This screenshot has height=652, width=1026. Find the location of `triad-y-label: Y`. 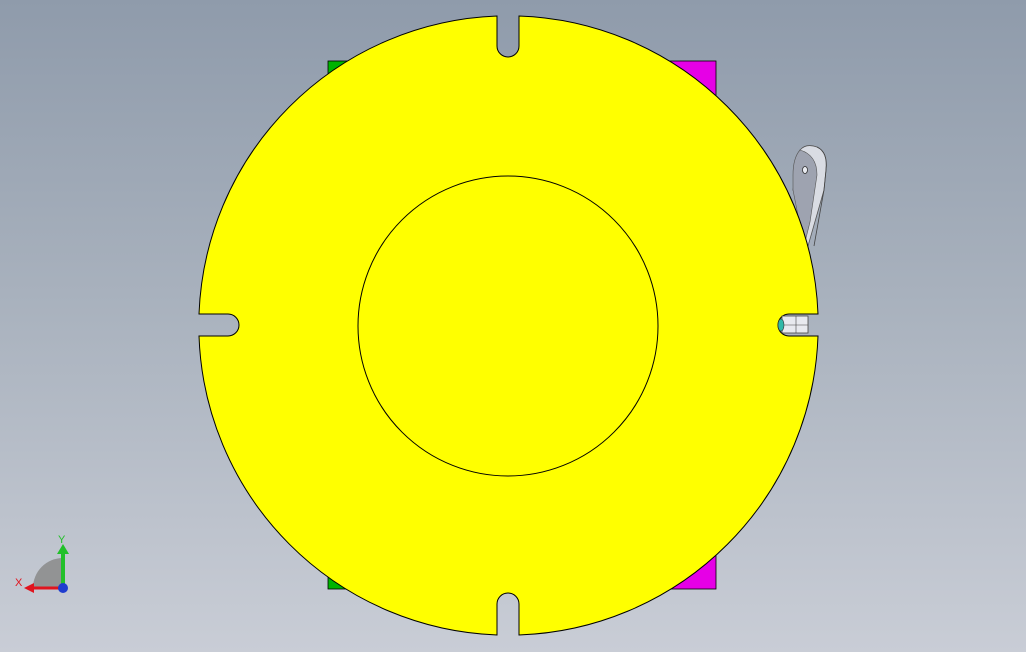

triad-y-label: Y is located at coordinates (62, 540).